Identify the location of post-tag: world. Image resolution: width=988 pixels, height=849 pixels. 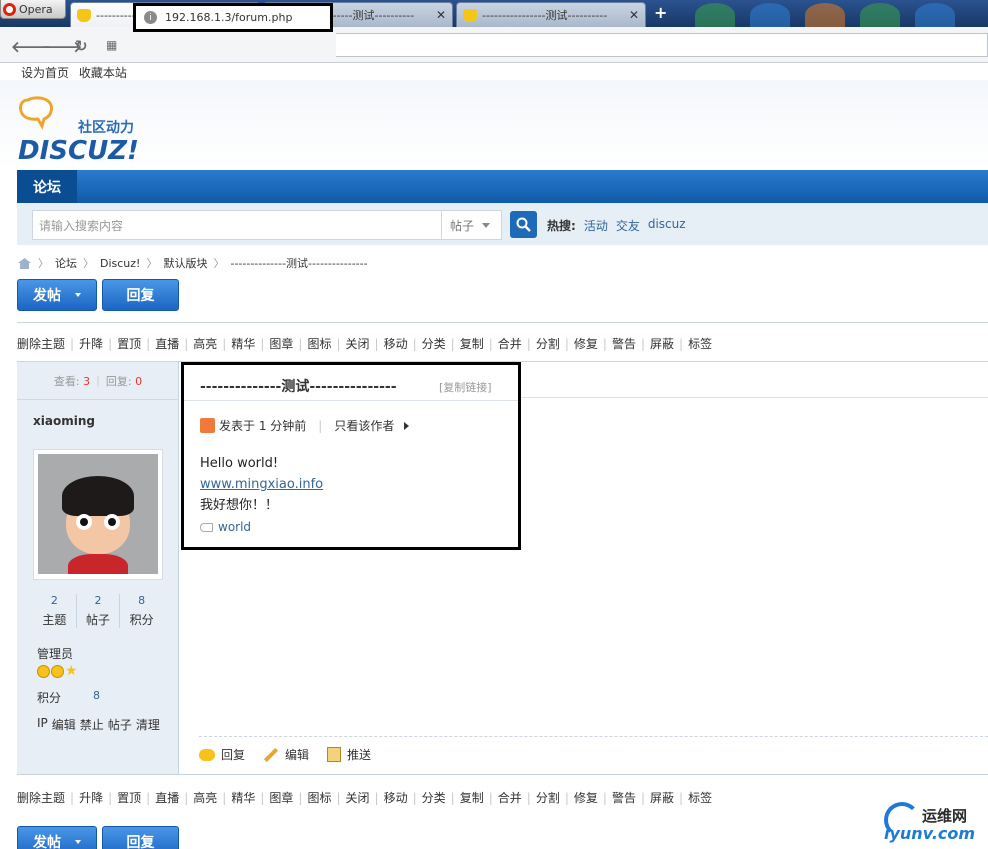
(225, 527).